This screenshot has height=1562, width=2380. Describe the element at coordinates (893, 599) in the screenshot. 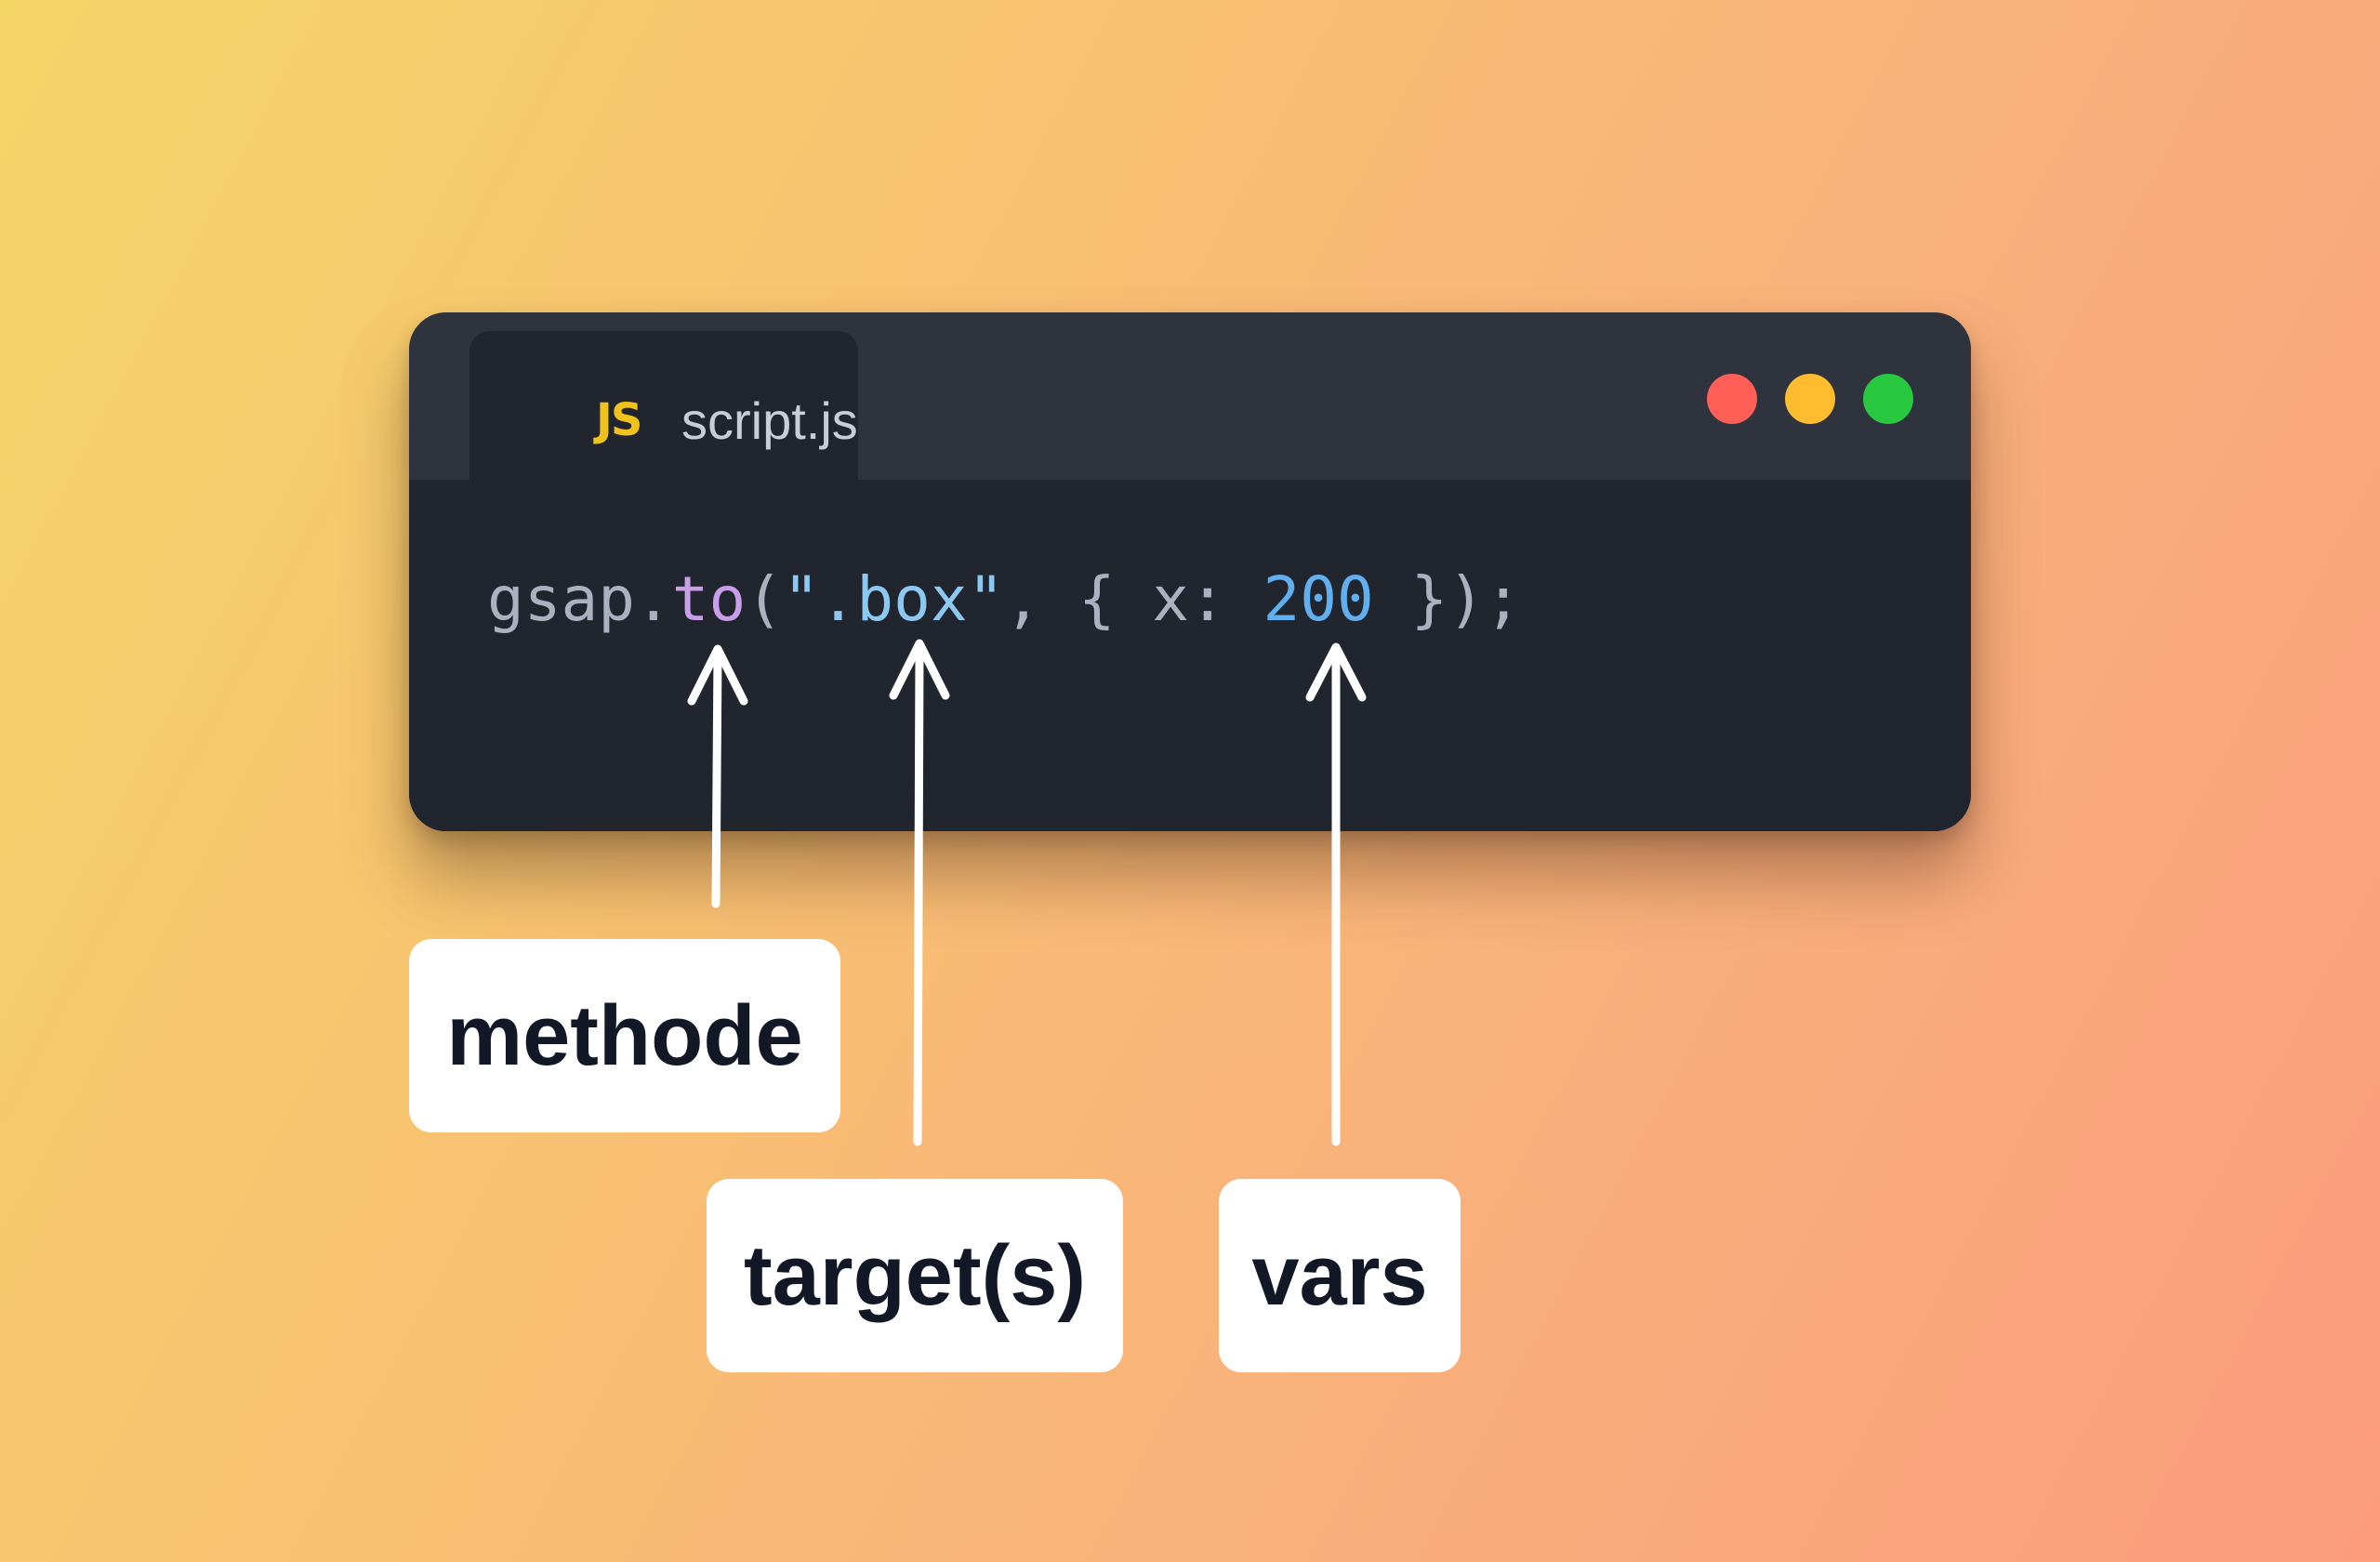

I see `code-target: ".box"` at that location.